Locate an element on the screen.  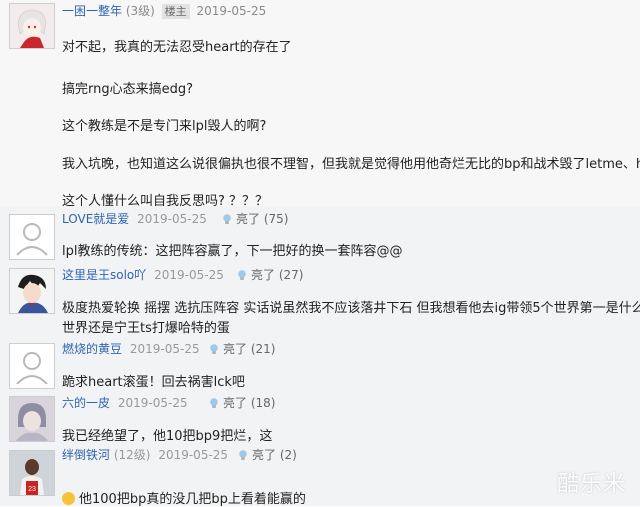
like-button: 亮了 (21) is located at coordinates (241, 348).